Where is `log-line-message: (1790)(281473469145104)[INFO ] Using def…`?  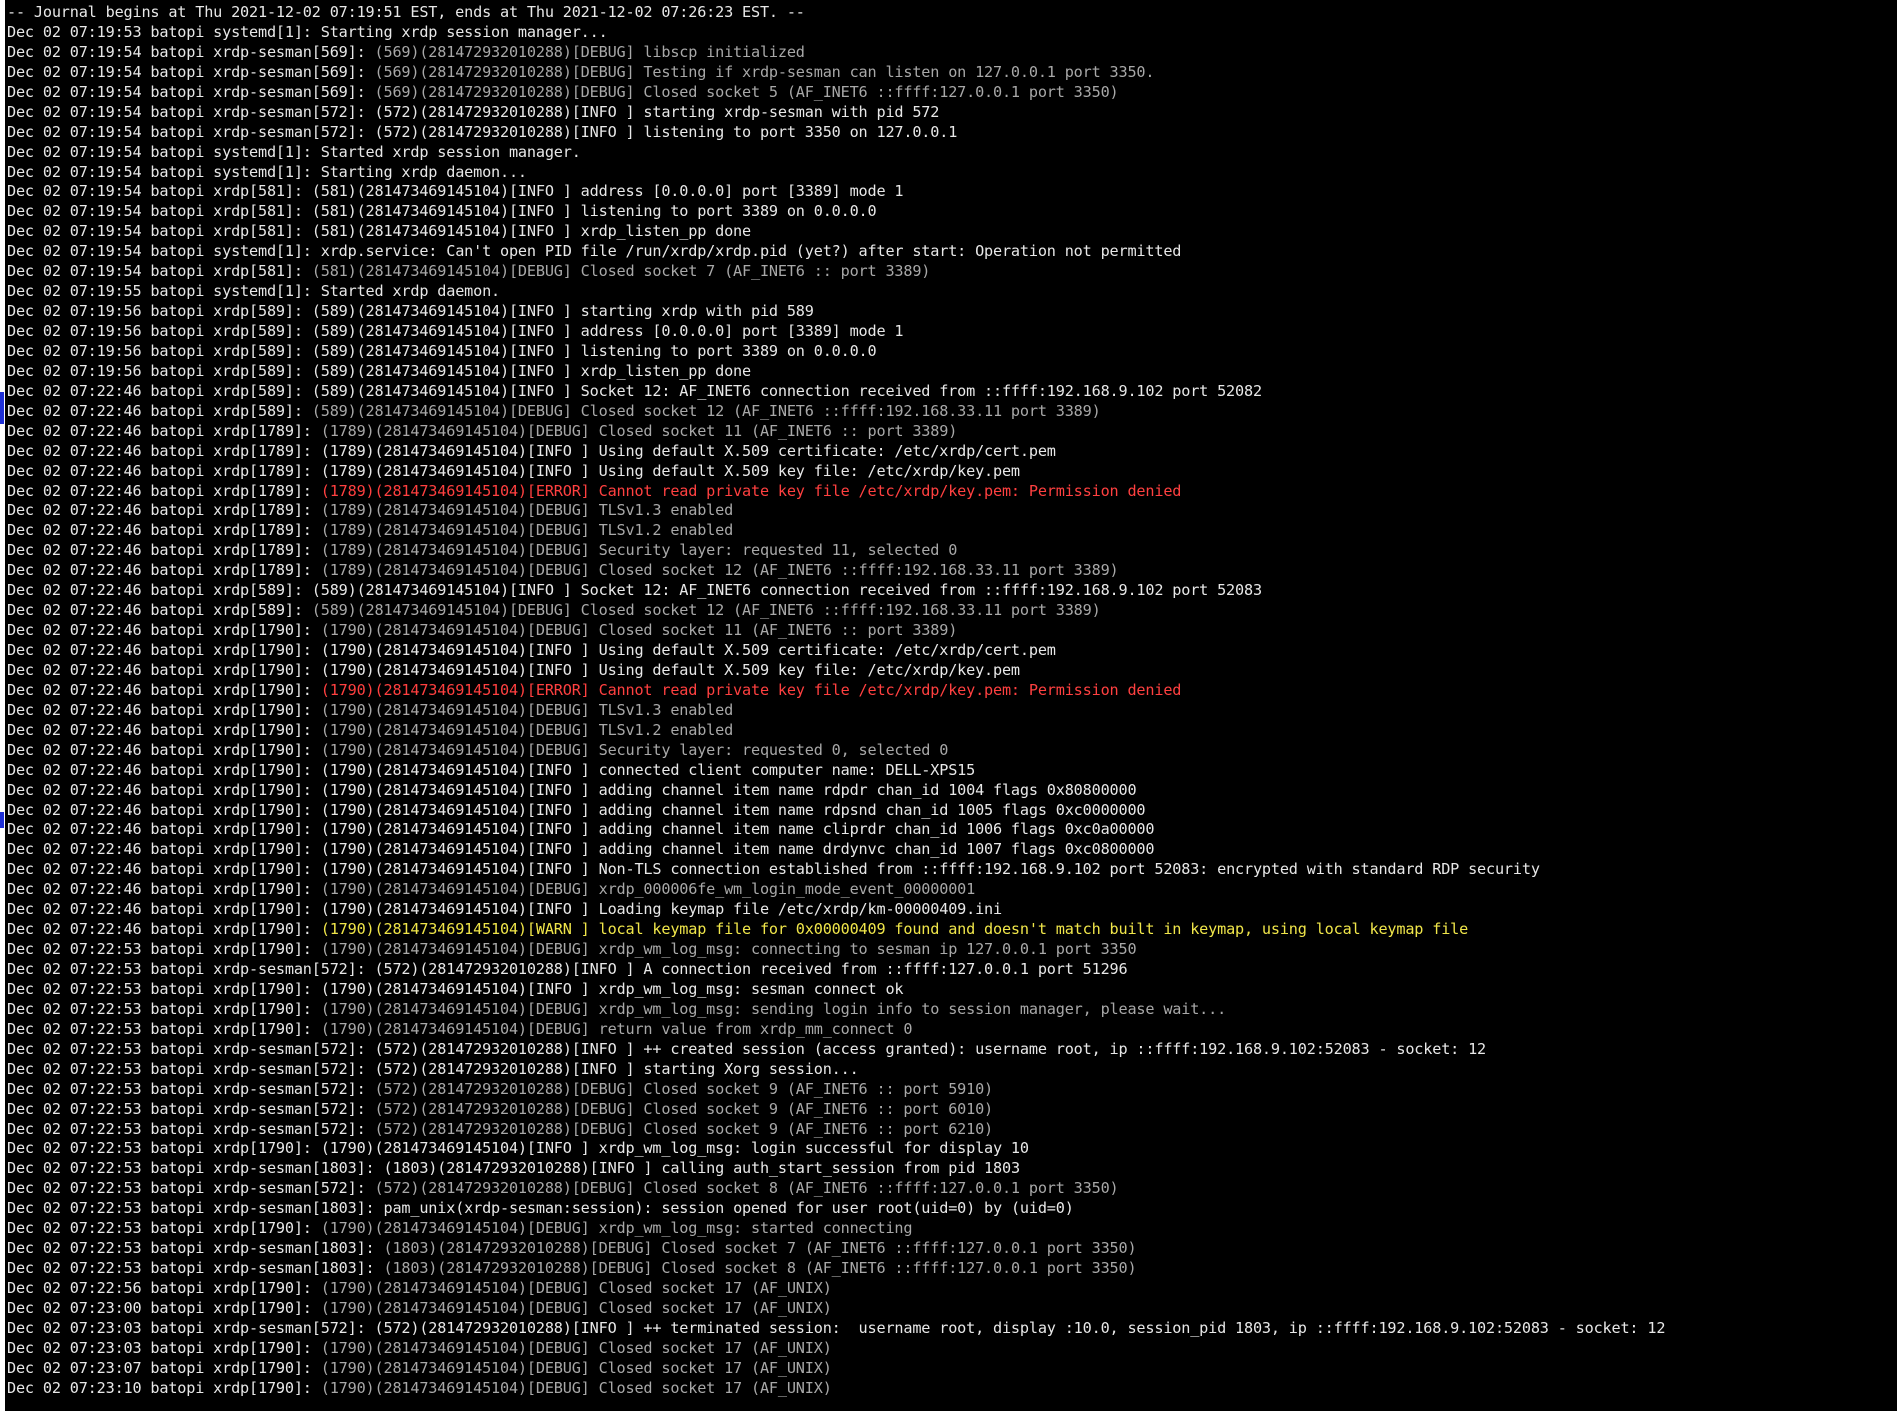 log-line-message: (1790)(281473469145104)[INFO ] Using def… is located at coordinates (670, 669).